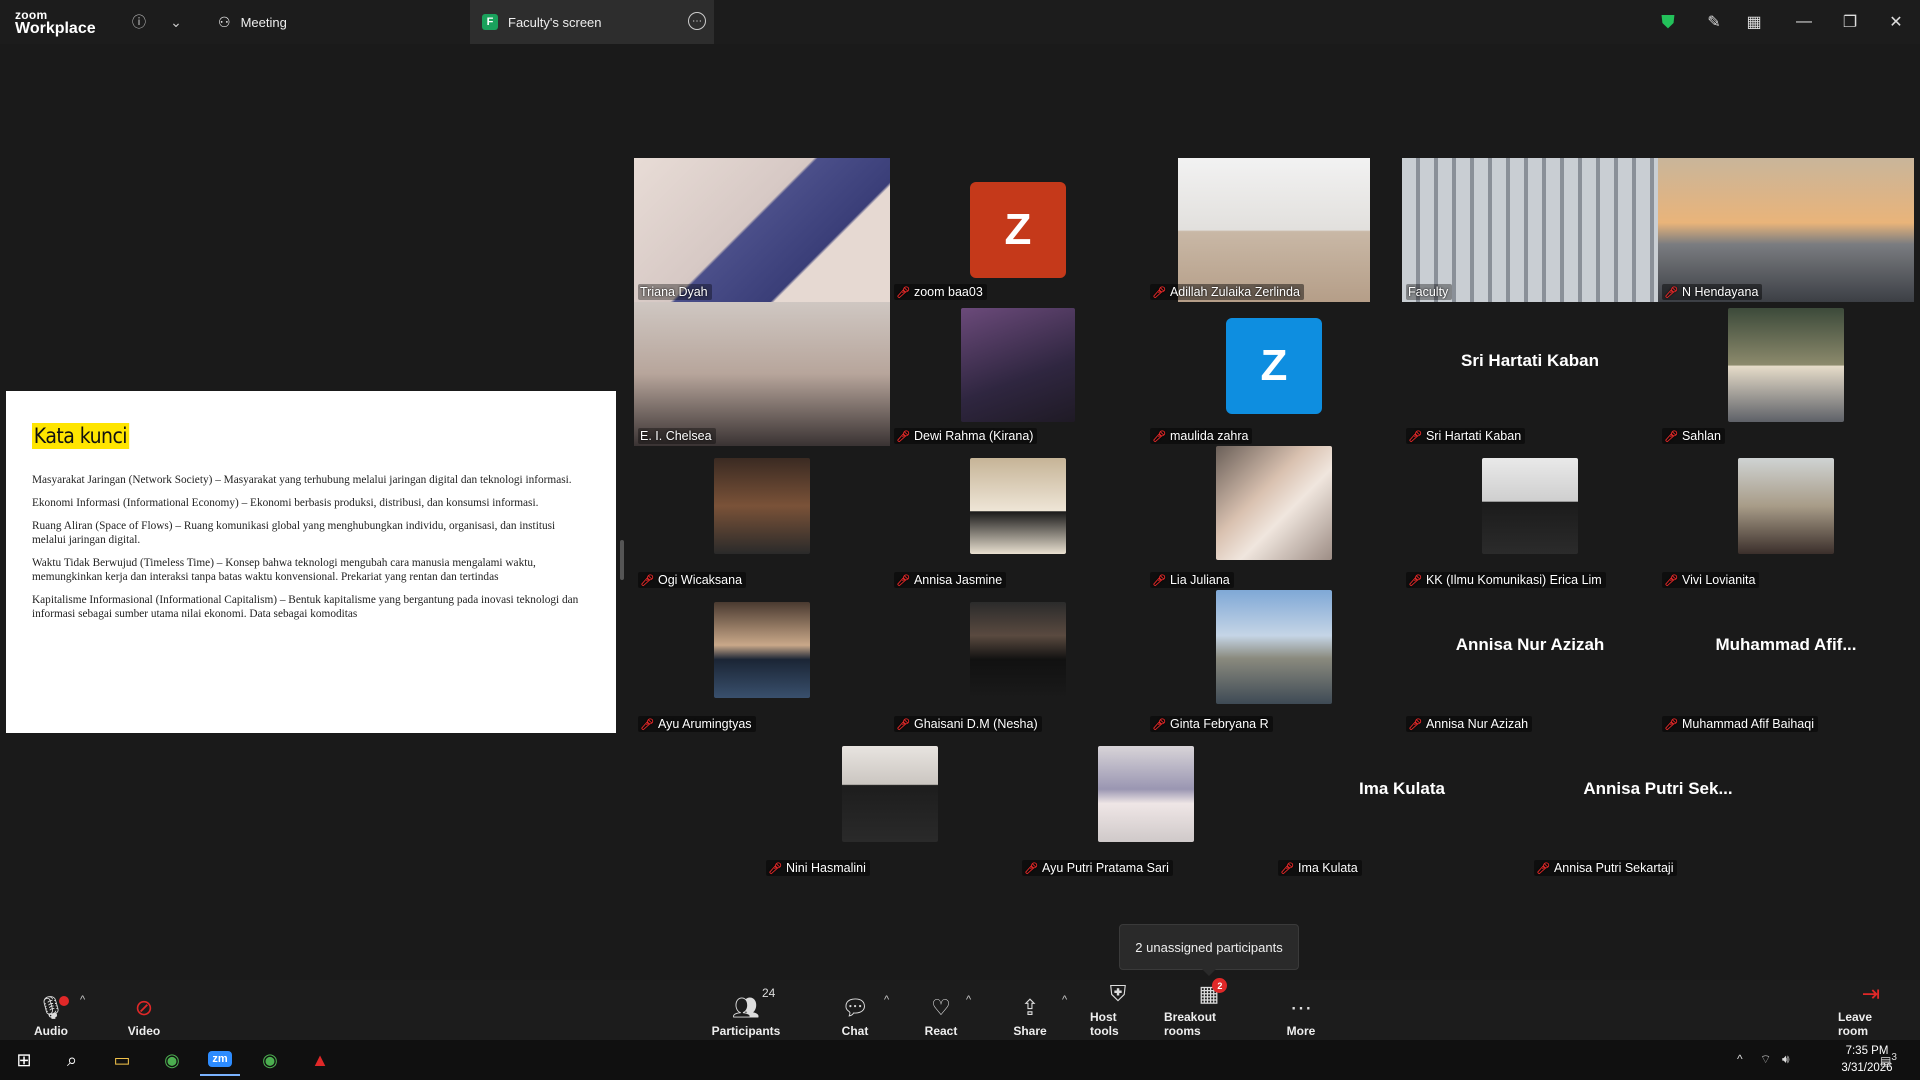 The height and width of the screenshot is (1080, 1920). Describe the element at coordinates (692, 580) in the screenshot. I see `participant-name: 🎤︎ Ogi Wicaksana` at that location.